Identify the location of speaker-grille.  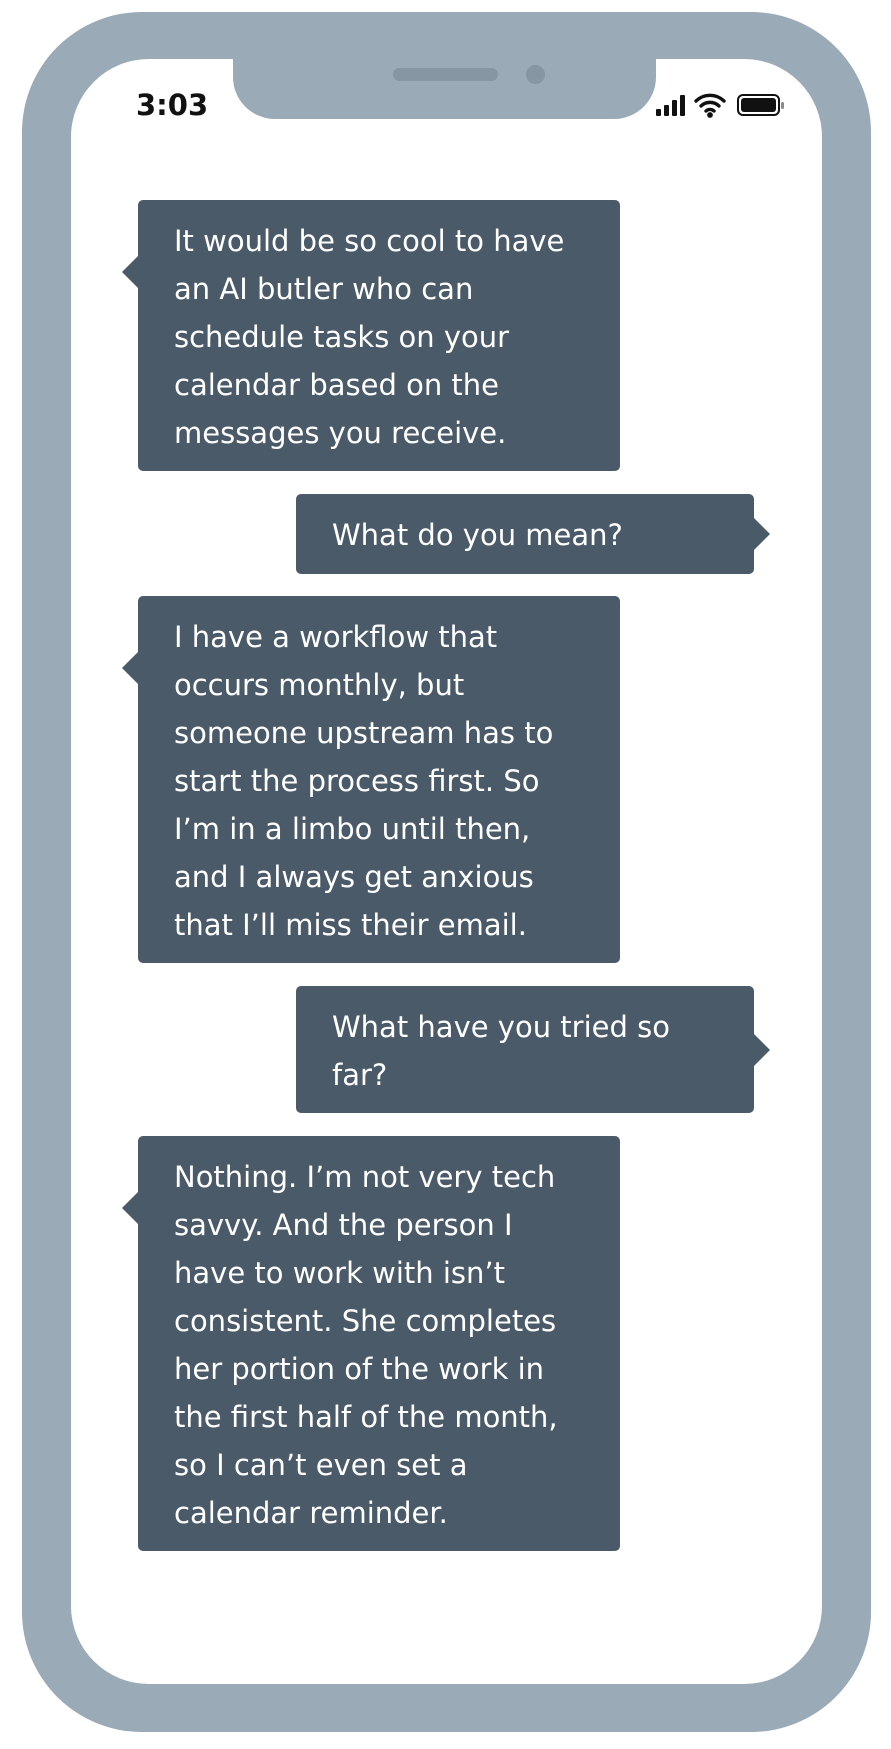
(445, 74).